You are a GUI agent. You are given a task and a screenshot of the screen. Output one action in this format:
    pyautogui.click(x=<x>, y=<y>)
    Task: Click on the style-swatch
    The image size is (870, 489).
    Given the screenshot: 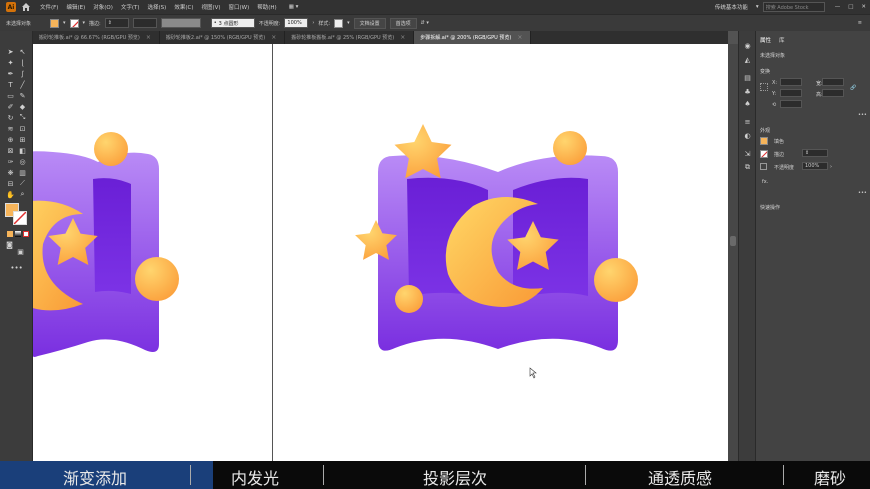 What is the action you would take?
    pyautogui.click(x=339, y=23)
    